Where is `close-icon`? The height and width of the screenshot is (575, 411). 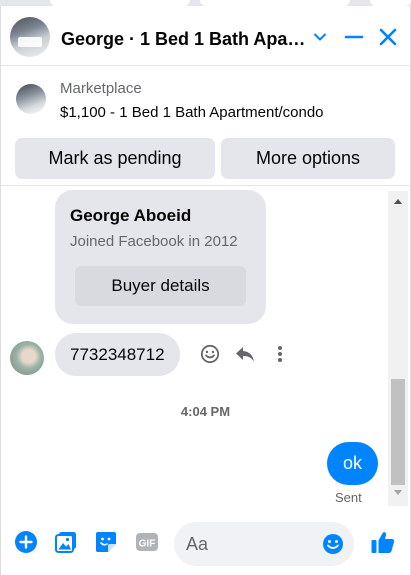
close-icon is located at coordinates (388, 37).